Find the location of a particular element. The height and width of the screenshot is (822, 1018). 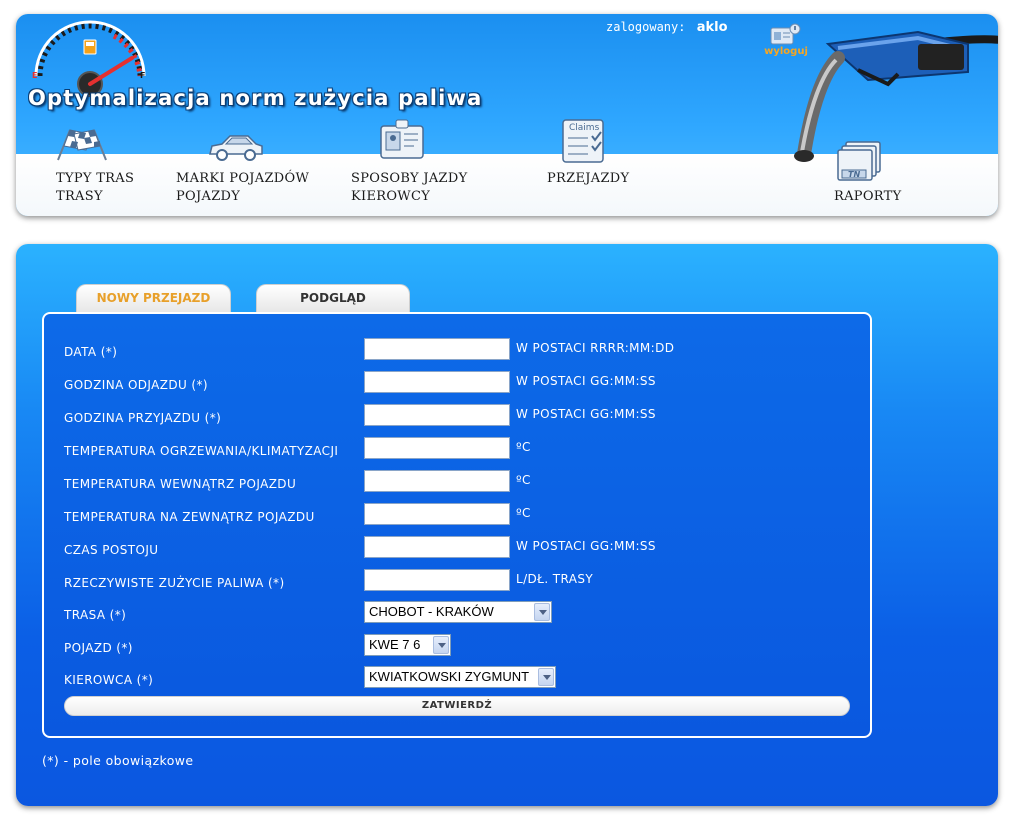

form-row-inside-temp: TEMPERATURA WEWNĄTRZ POJAZDU ºC is located at coordinates (457, 482).